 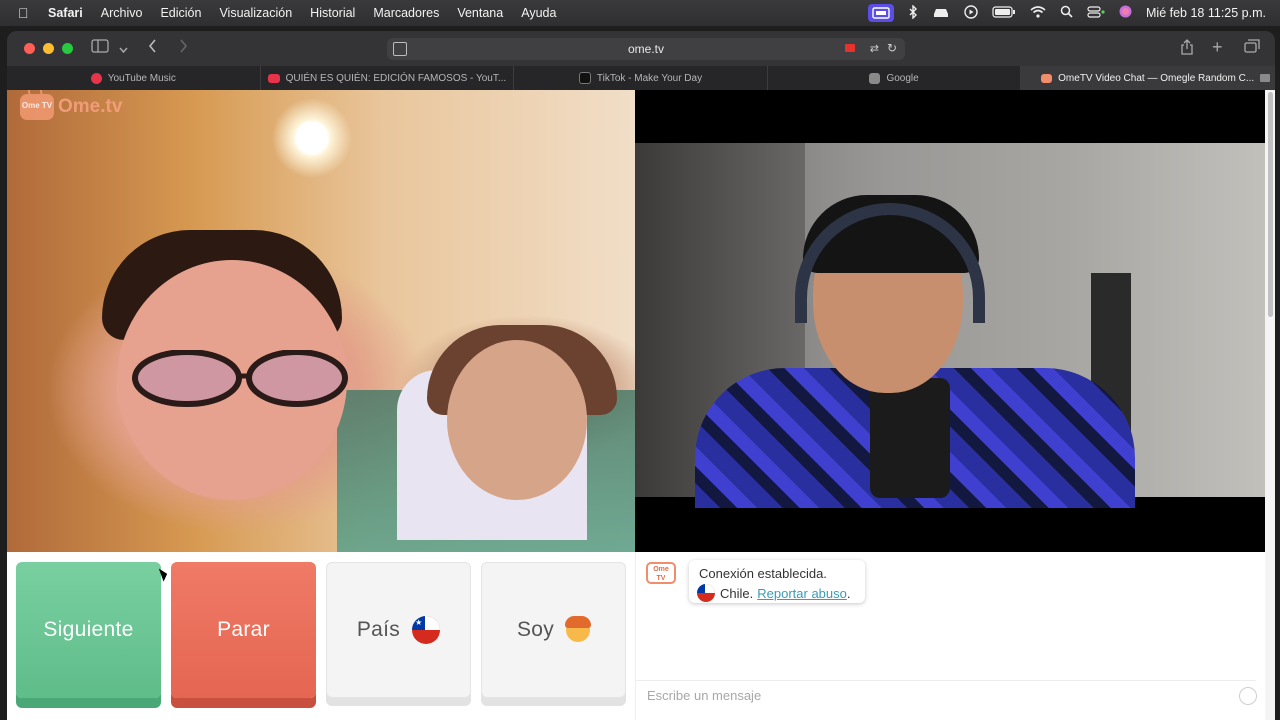 What do you see at coordinates (378, 629) in the screenshot?
I see `country-label: País` at bounding box center [378, 629].